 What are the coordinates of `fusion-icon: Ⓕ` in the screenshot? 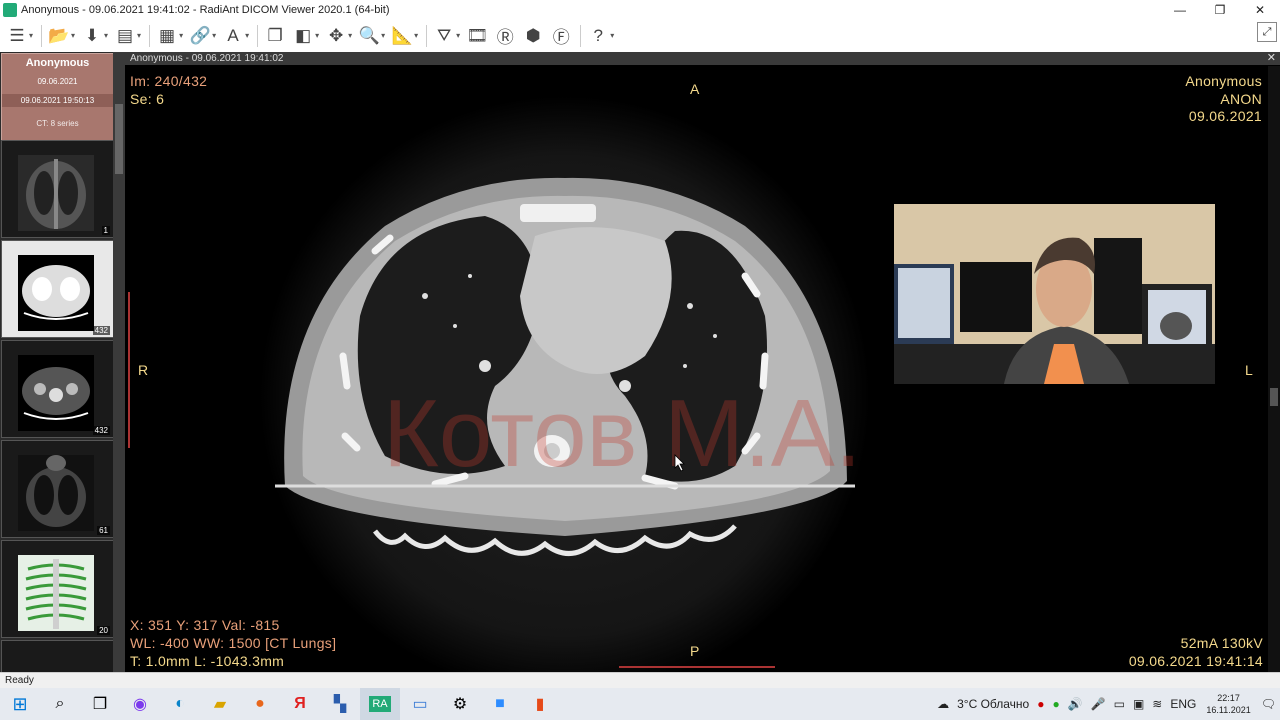 It's located at (561, 37).